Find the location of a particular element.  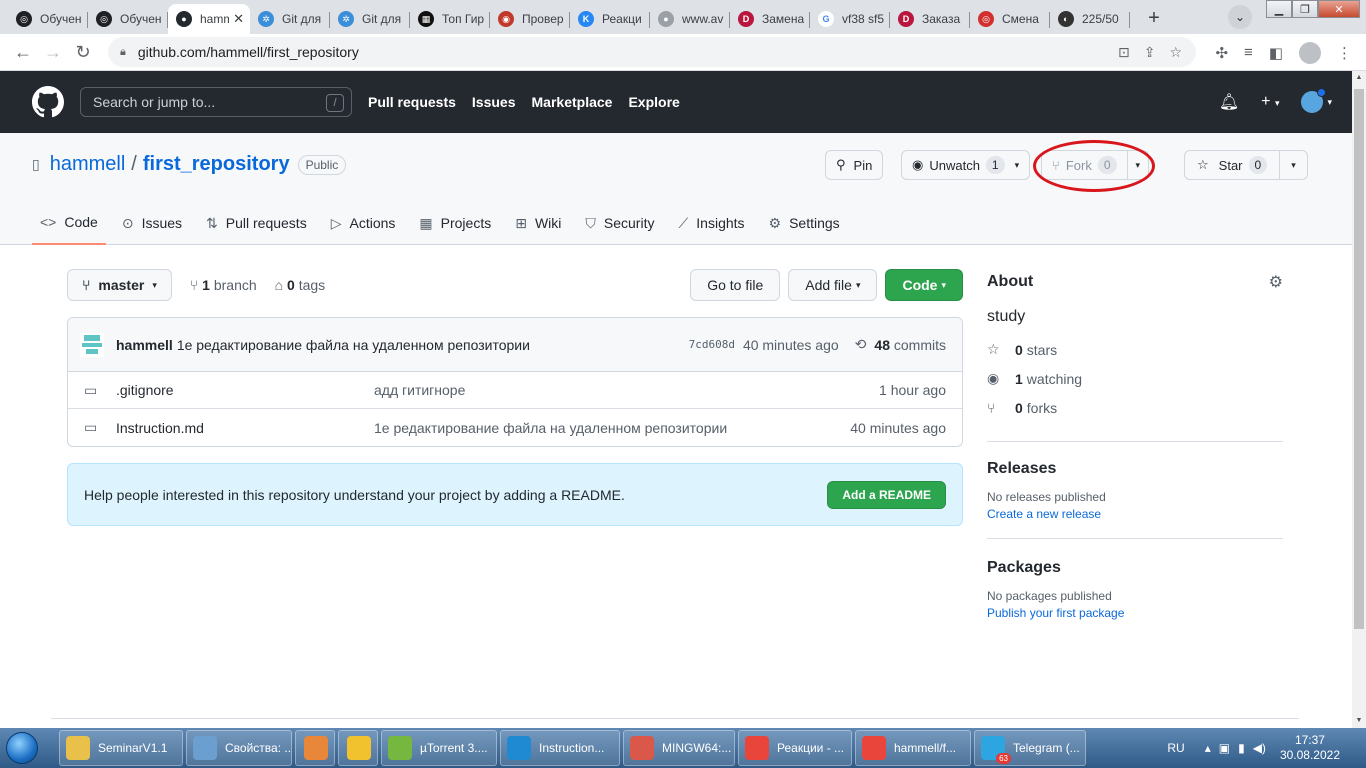

bookmark-star-icon: ☆ is located at coordinates (1175, 52).